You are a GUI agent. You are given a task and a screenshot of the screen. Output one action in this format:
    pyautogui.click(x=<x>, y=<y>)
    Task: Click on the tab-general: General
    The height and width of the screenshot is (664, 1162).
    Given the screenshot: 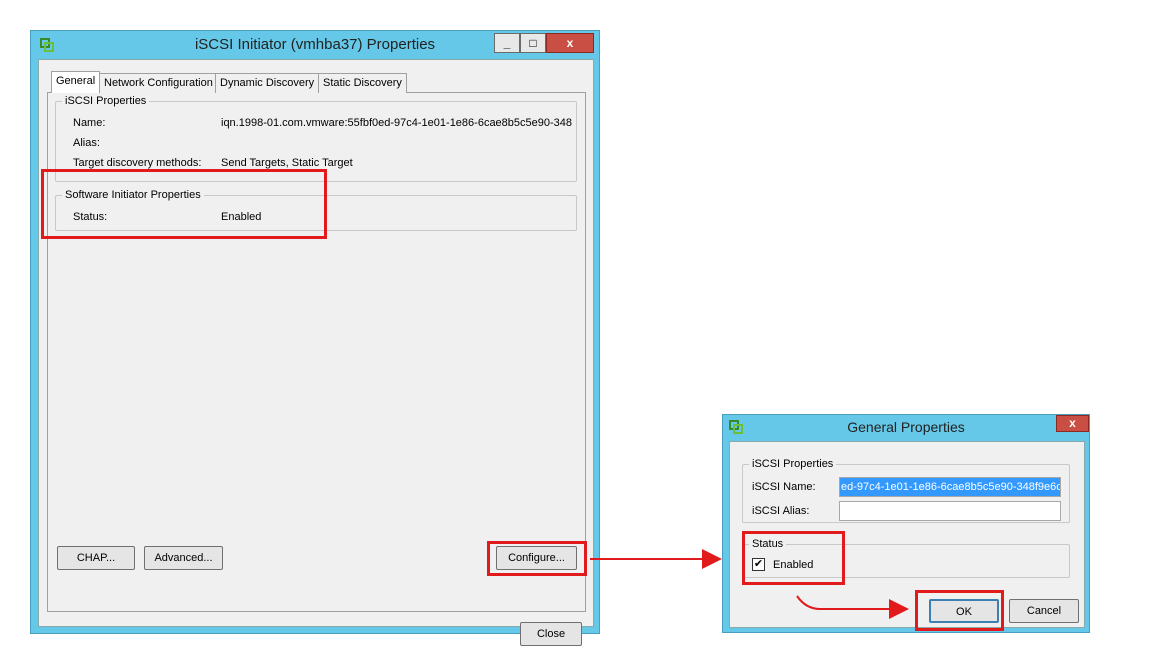 What is the action you would take?
    pyautogui.click(x=76, y=82)
    